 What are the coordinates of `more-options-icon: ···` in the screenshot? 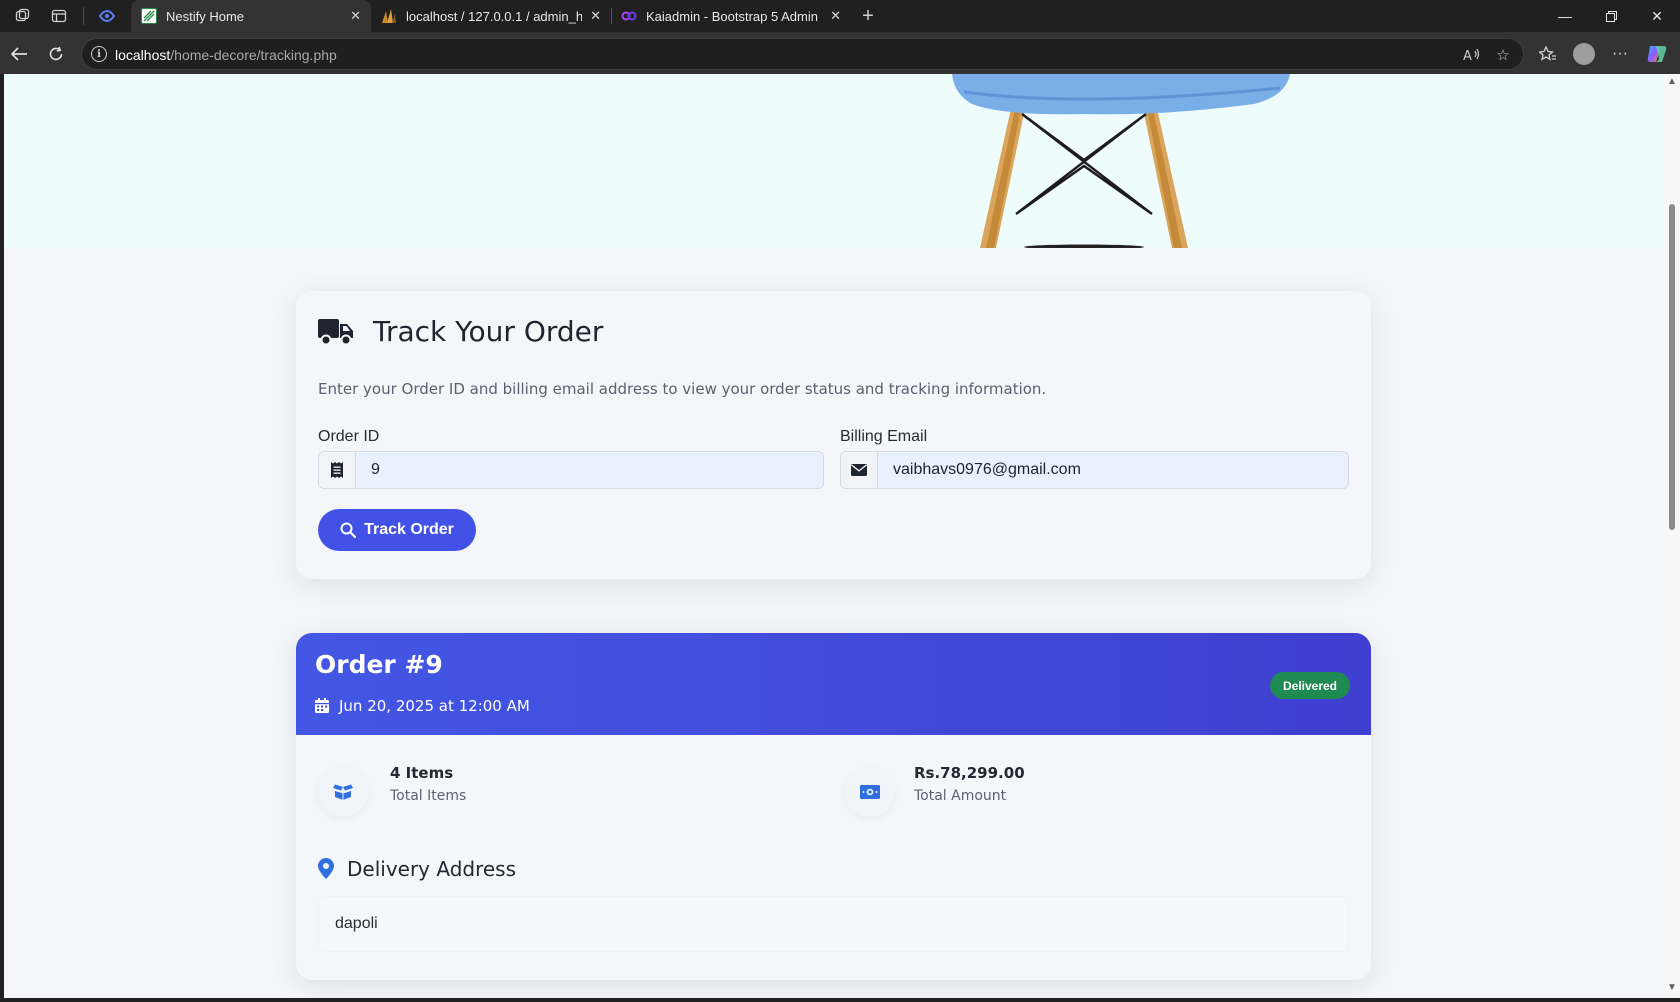 It's located at (1620, 54).